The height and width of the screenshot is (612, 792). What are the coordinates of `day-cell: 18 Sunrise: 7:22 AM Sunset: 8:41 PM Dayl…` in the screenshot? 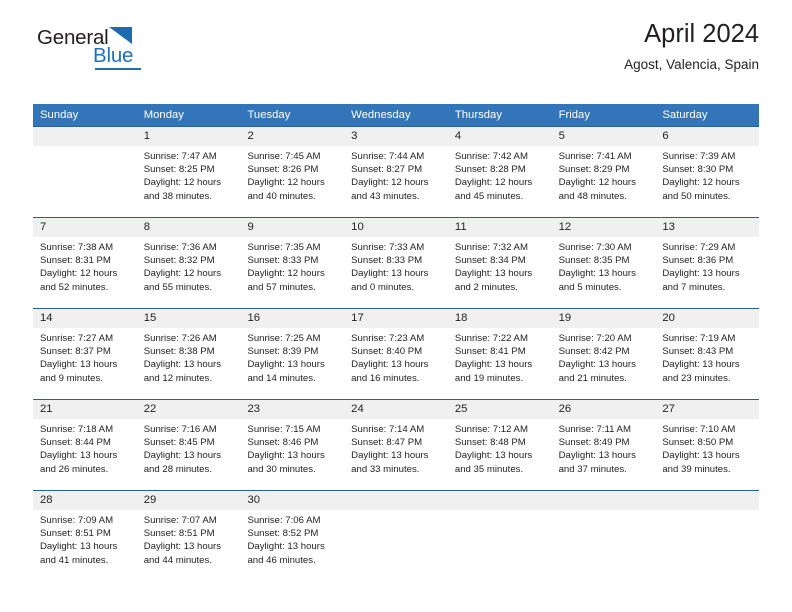 It's located at (499, 354).